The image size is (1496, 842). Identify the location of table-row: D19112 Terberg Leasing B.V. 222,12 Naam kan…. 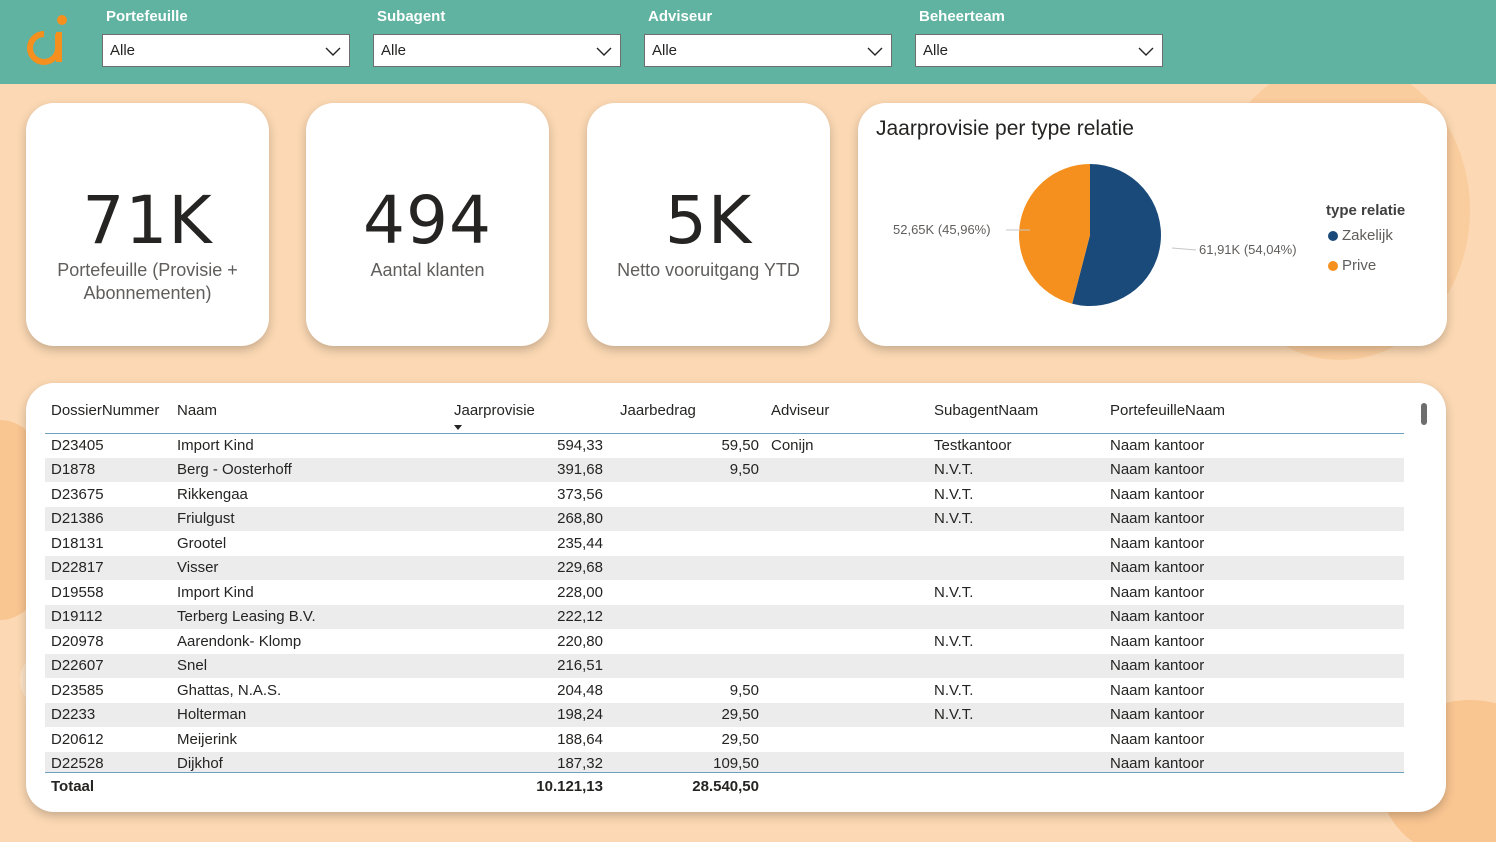
(724, 616).